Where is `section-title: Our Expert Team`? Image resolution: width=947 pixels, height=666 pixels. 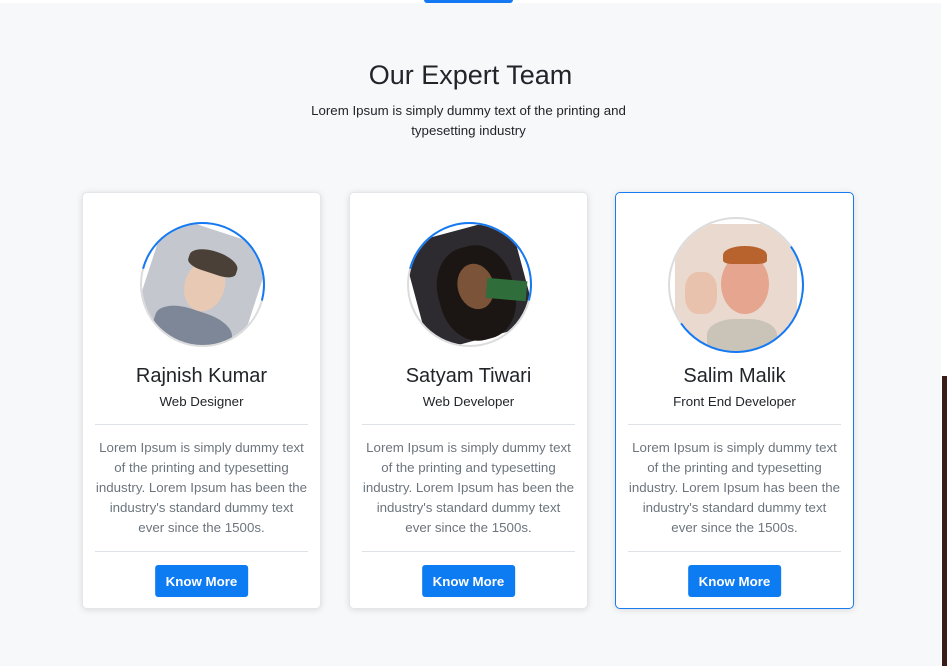
section-title: Our Expert Team is located at coordinates (470, 75).